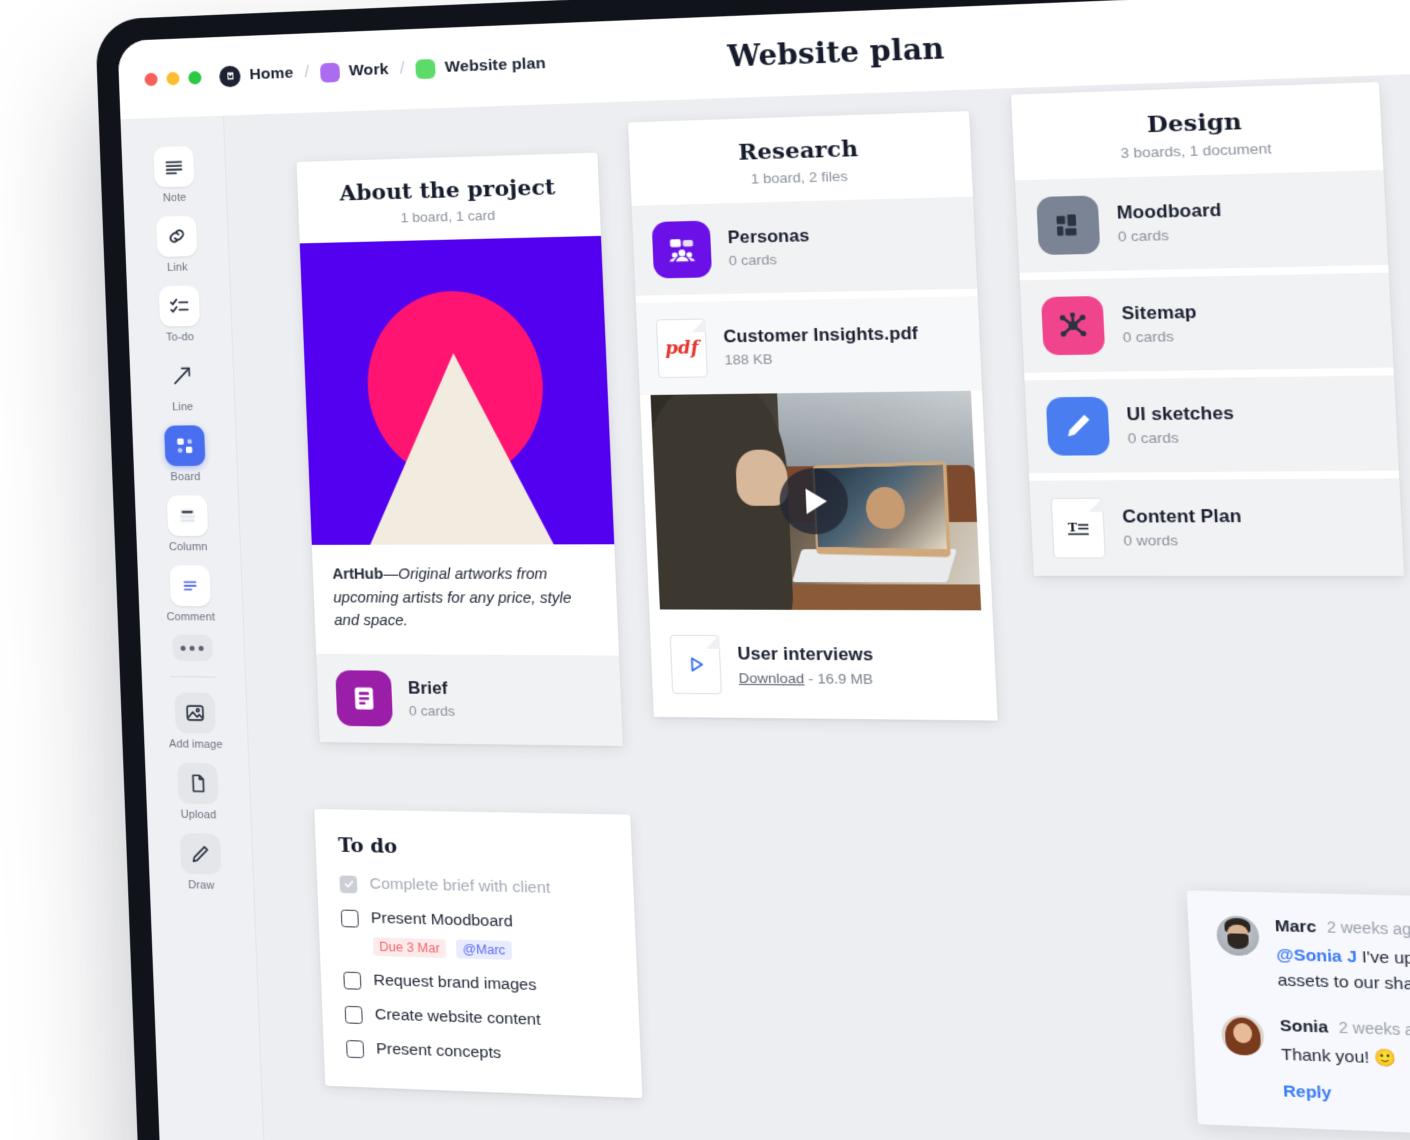 This screenshot has width=1410, height=1140. I want to click on traffic-lights, so click(173, 78).